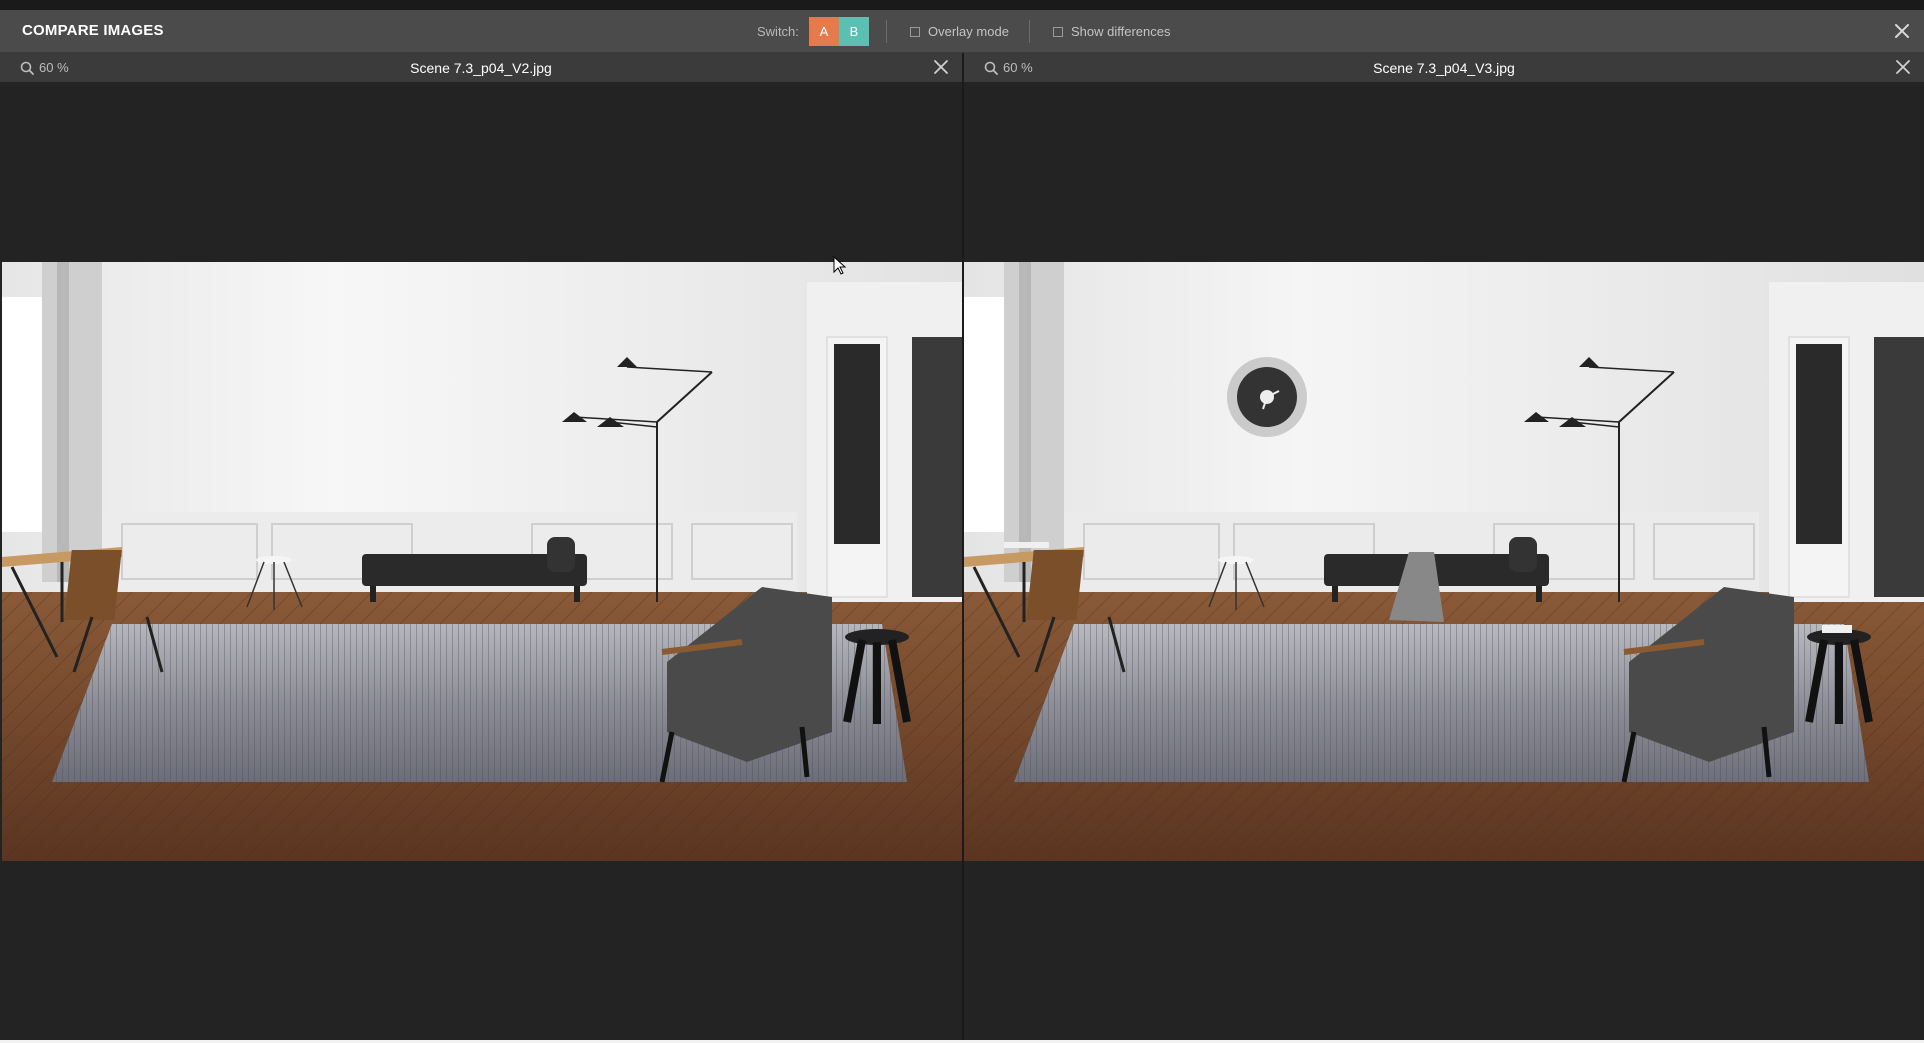 Image resolution: width=1924 pixels, height=1043 pixels. Describe the element at coordinates (93, 30) in the screenshot. I see `dialog-title: COMPARE IMAGES` at that location.